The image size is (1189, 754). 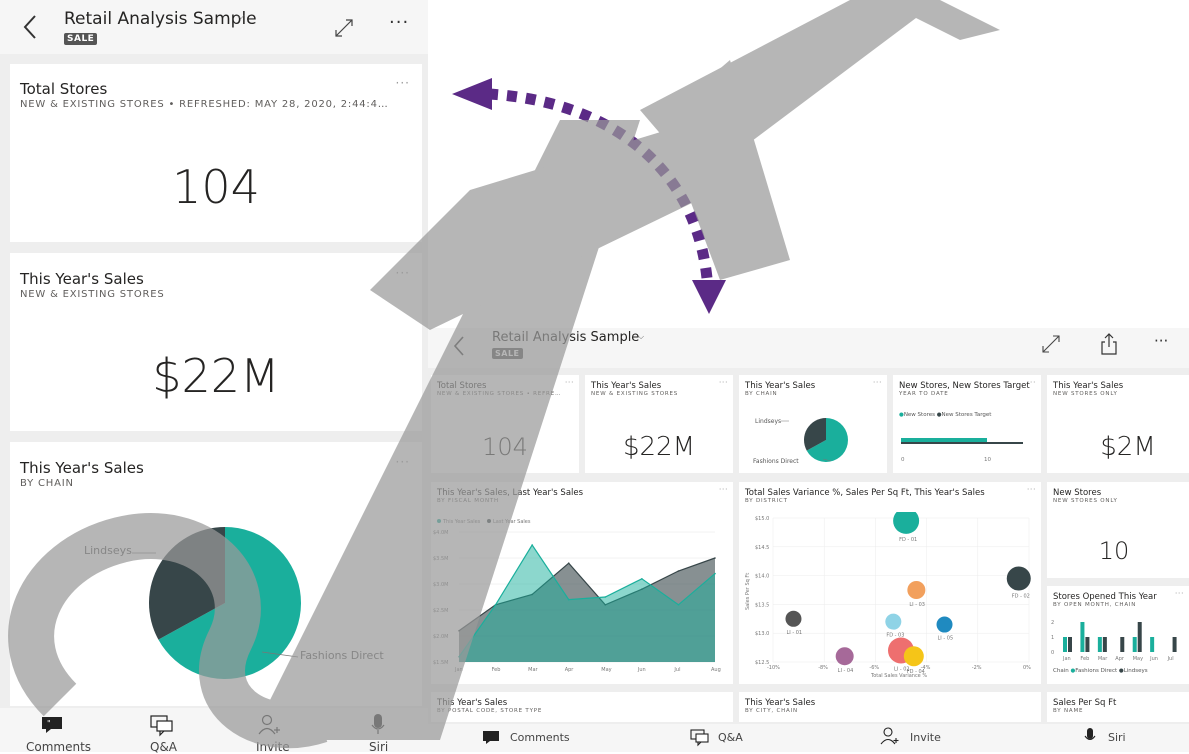 I want to click on tile-new-stores: New Stores NEW STORES ONLY 10, so click(x=1118, y=530).